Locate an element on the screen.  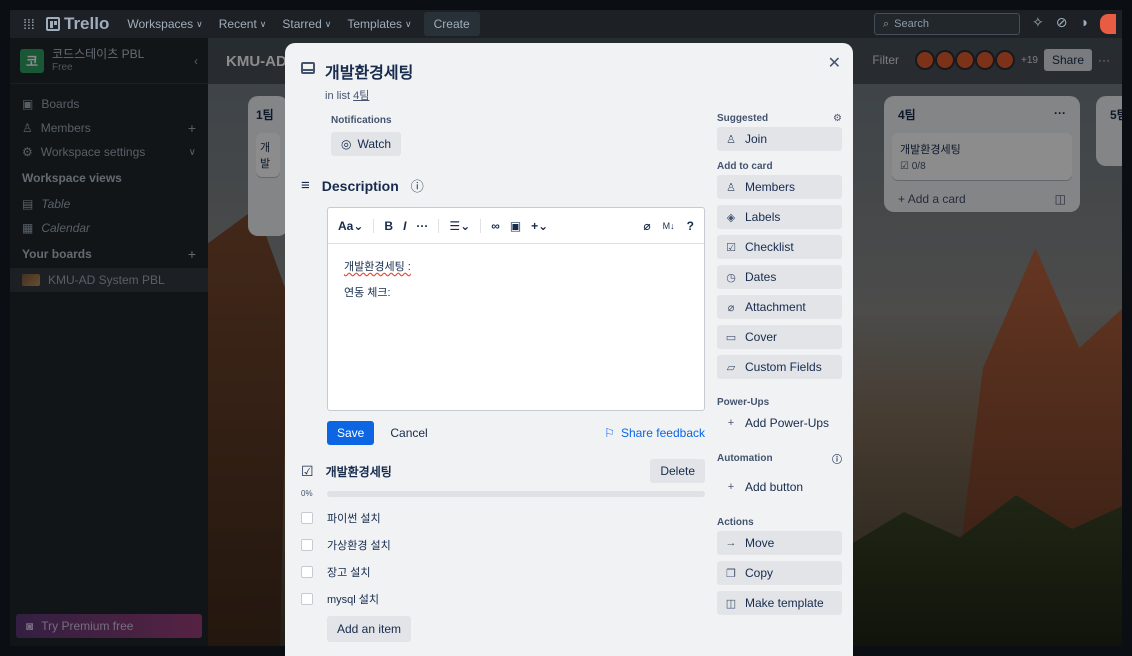
checklist-item: 가상환경 설치 is located at coordinates (503, 544).